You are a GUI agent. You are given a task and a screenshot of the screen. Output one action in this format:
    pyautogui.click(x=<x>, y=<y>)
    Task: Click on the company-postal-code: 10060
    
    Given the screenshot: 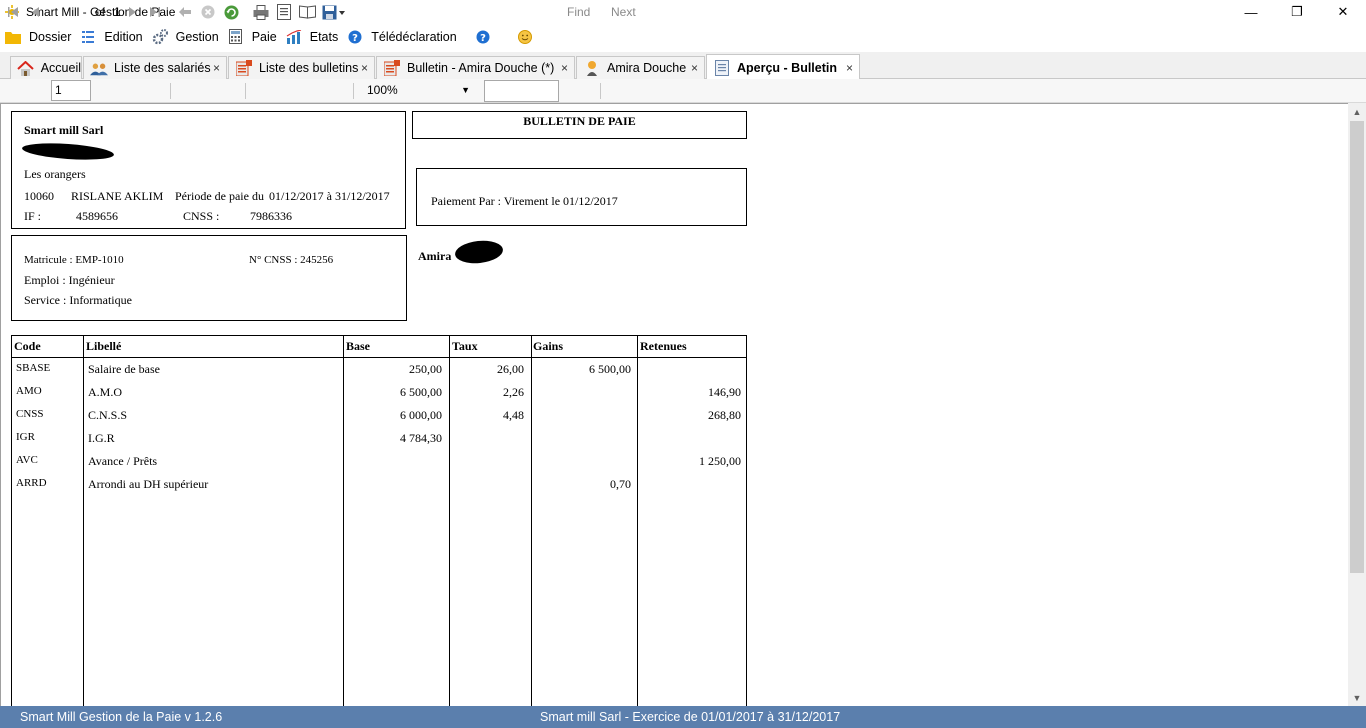 What is the action you would take?
    pyautogui.click(x=39, y=196)
    